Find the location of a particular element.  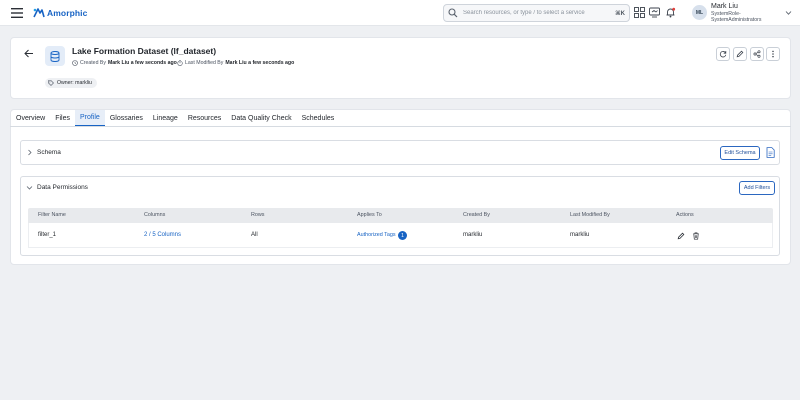

modified-by-label: Last Modified By is located at coordinates (204, 63).